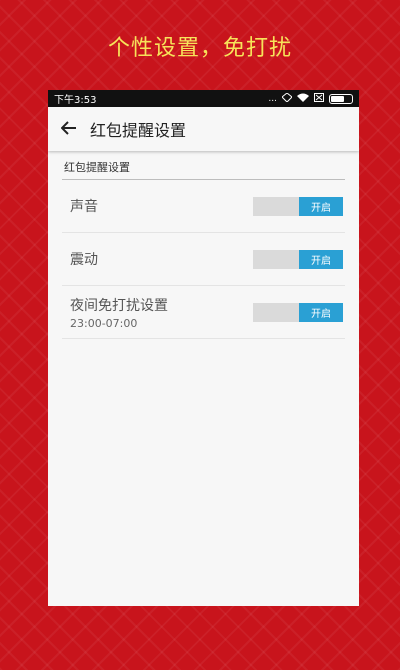 The height and width of the screenshot is (670, 400). Describe the element at coordinates (203, 312) in the screenshot. I see `setting-row-night-dnd: 夜间免打扰设置 23:00-07:00 开启` at that location.